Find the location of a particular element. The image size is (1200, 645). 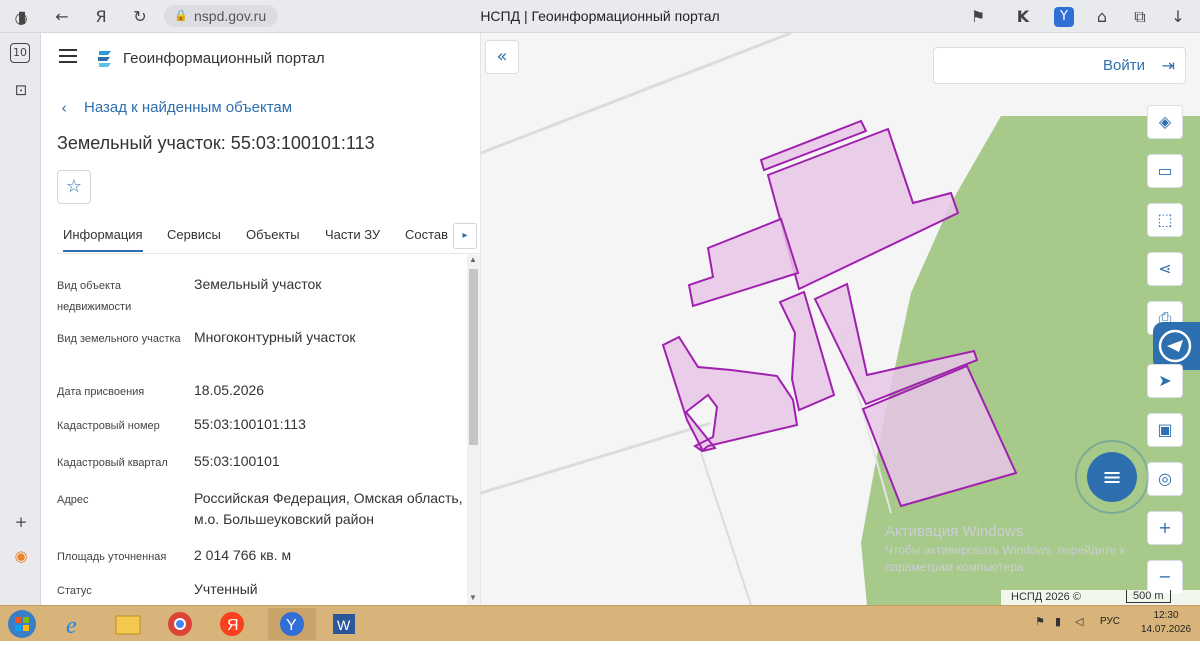

row-label-address: Адрес is located at coordinates (73, 500).